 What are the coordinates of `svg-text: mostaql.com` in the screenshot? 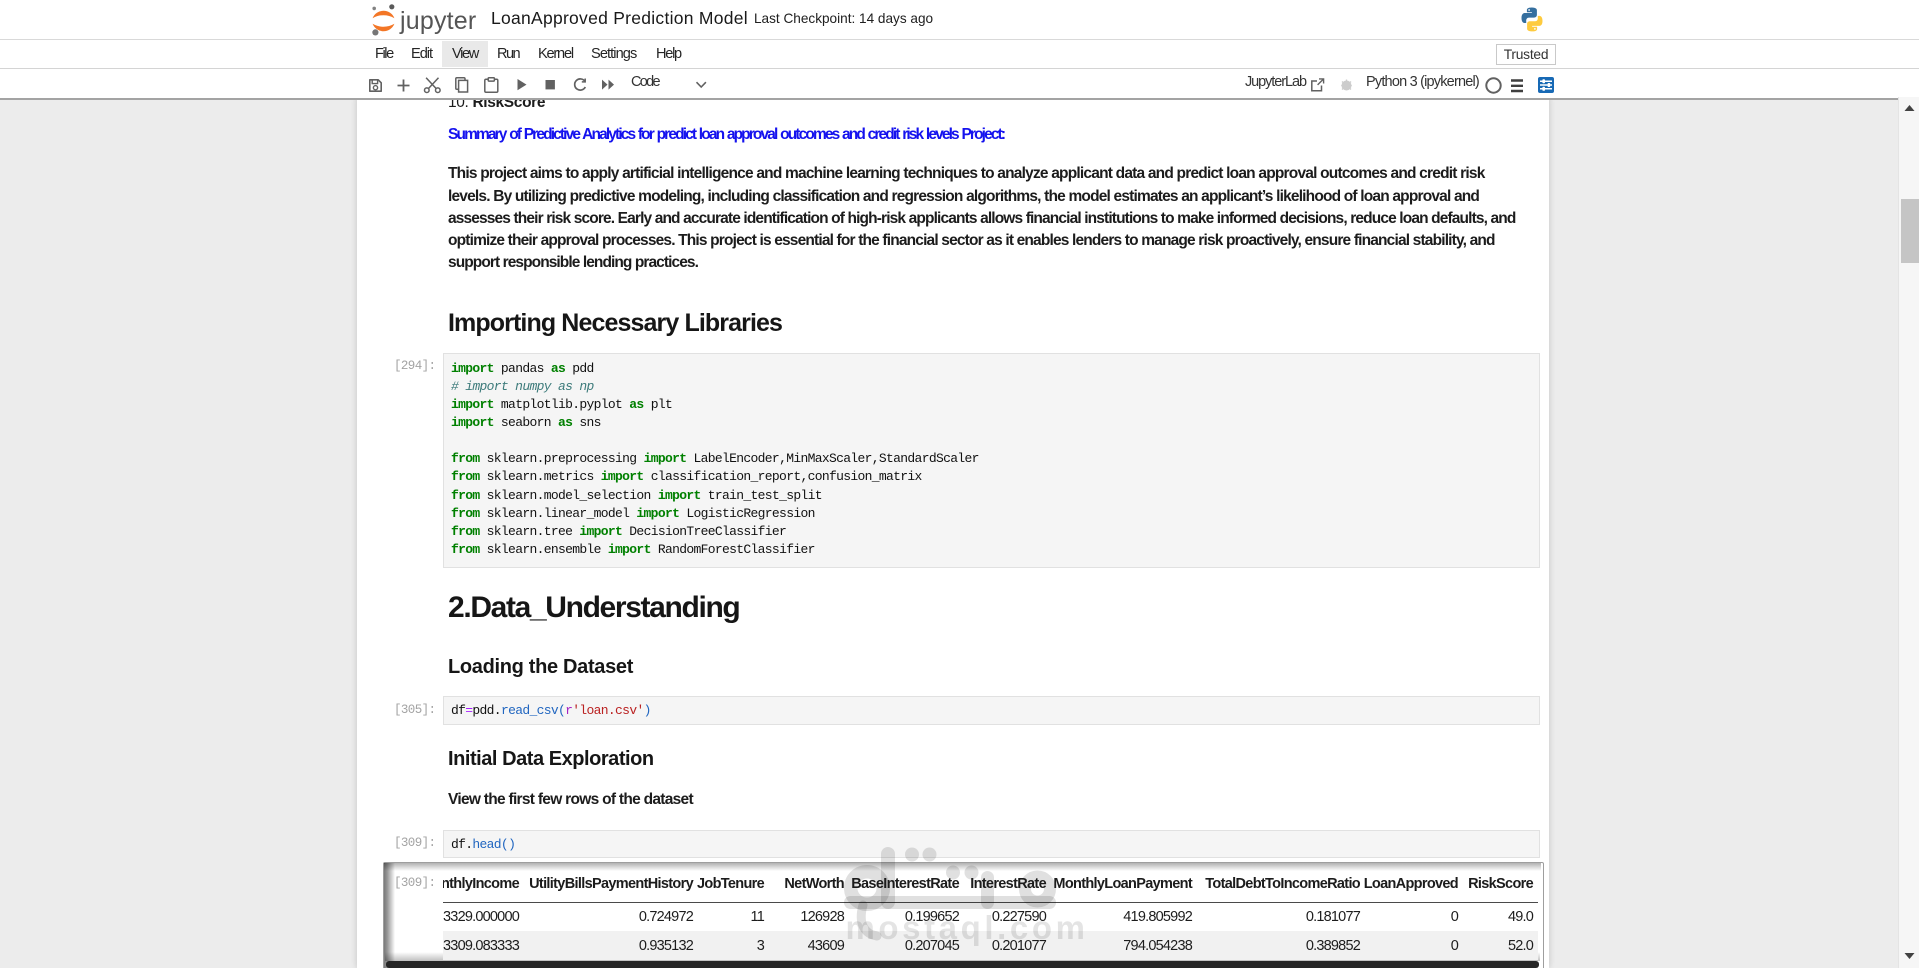 It's located at (966, 927).